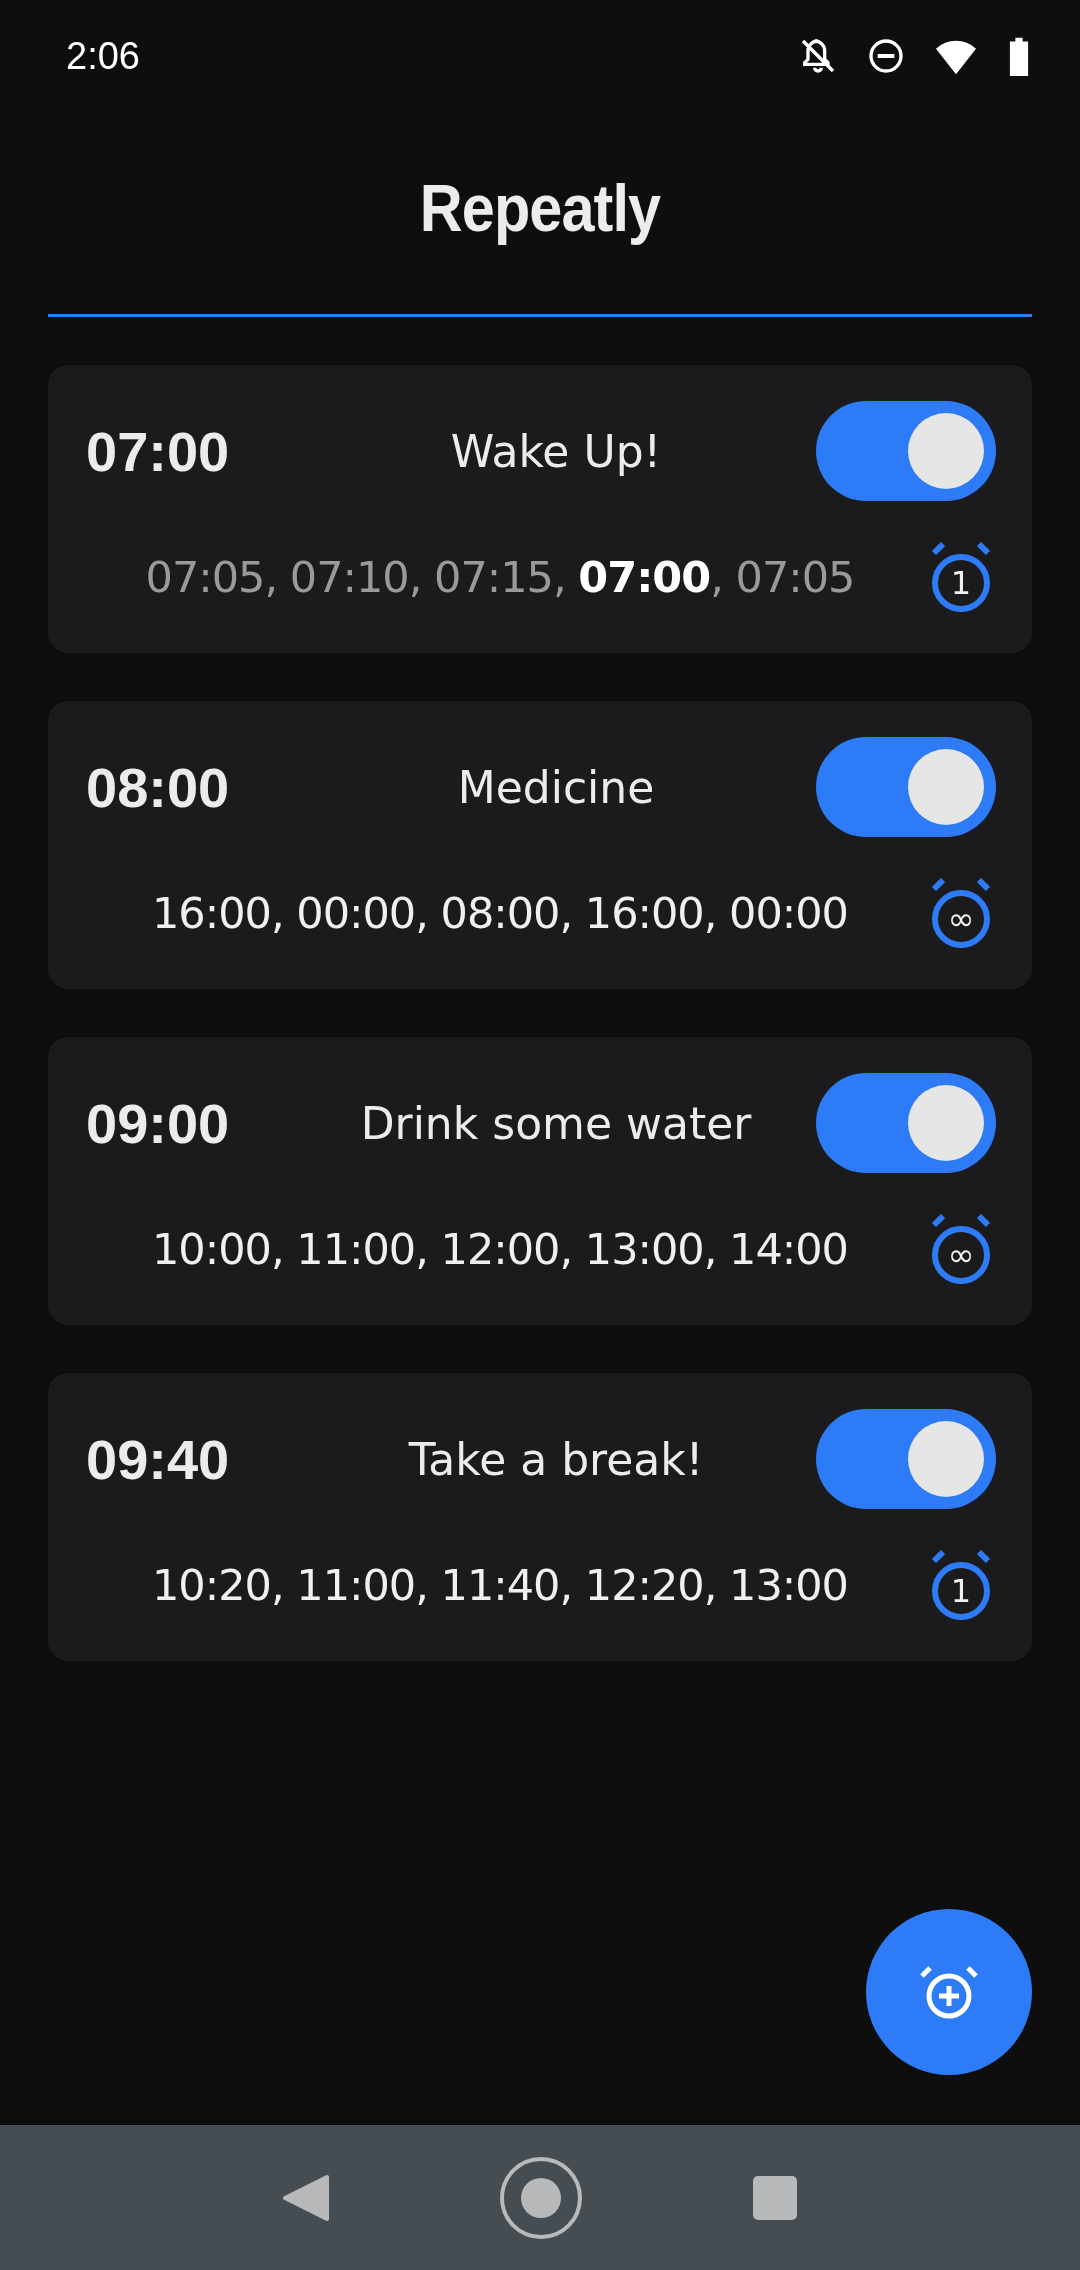  What do you see at coordinates (541, 2197) in the screenshot?
I see `home-icon` at bounding box center [541, 2197].